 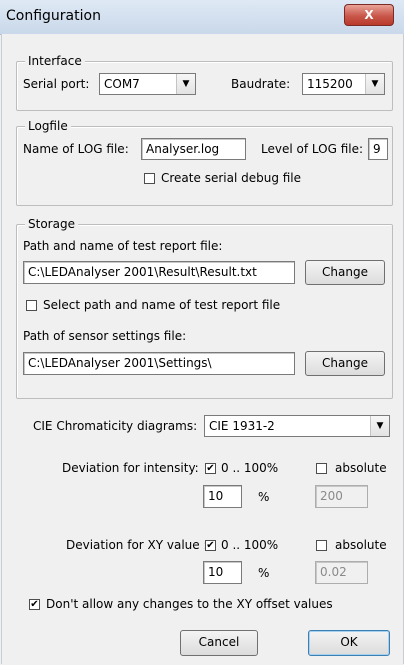 I want to click on log-level-field: 9, so click(x=378, y=149).